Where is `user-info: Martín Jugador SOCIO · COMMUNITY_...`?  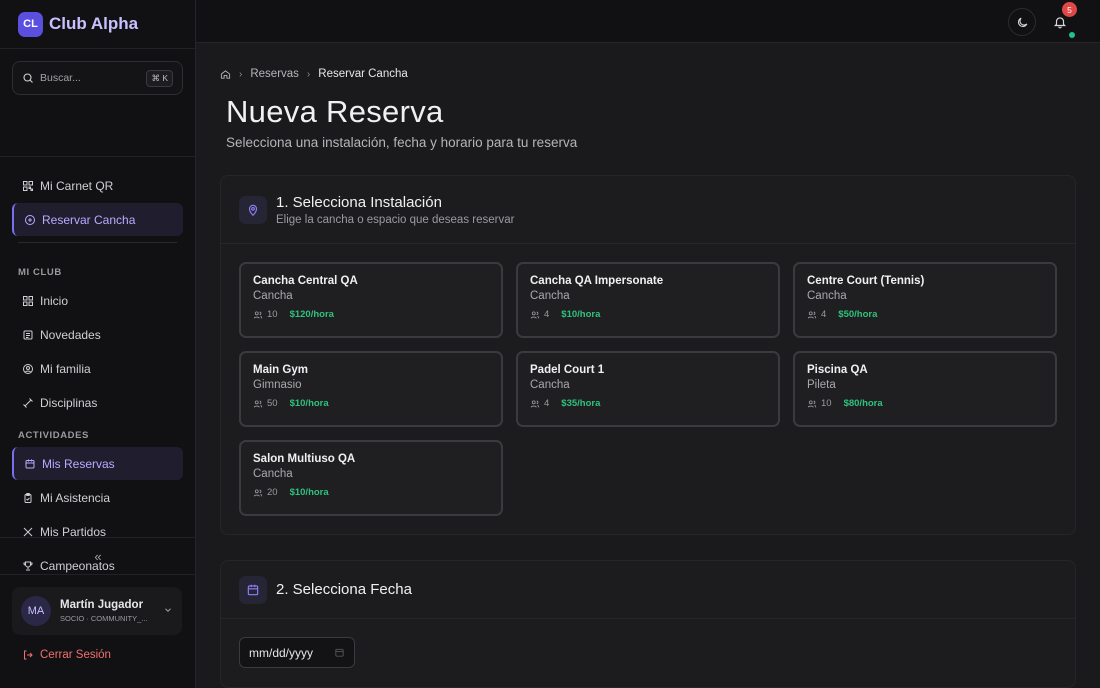
user-info: Martín Jugador SOCIO · COMMUNITY_... is located at coordinates (111, 611).